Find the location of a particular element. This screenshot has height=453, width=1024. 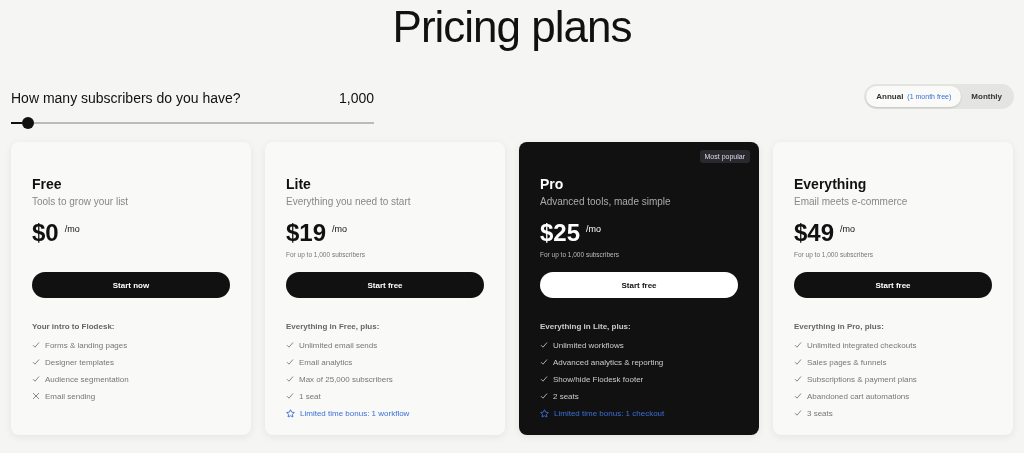

page-title: Pricing plans is located at coordinates (512, 27).